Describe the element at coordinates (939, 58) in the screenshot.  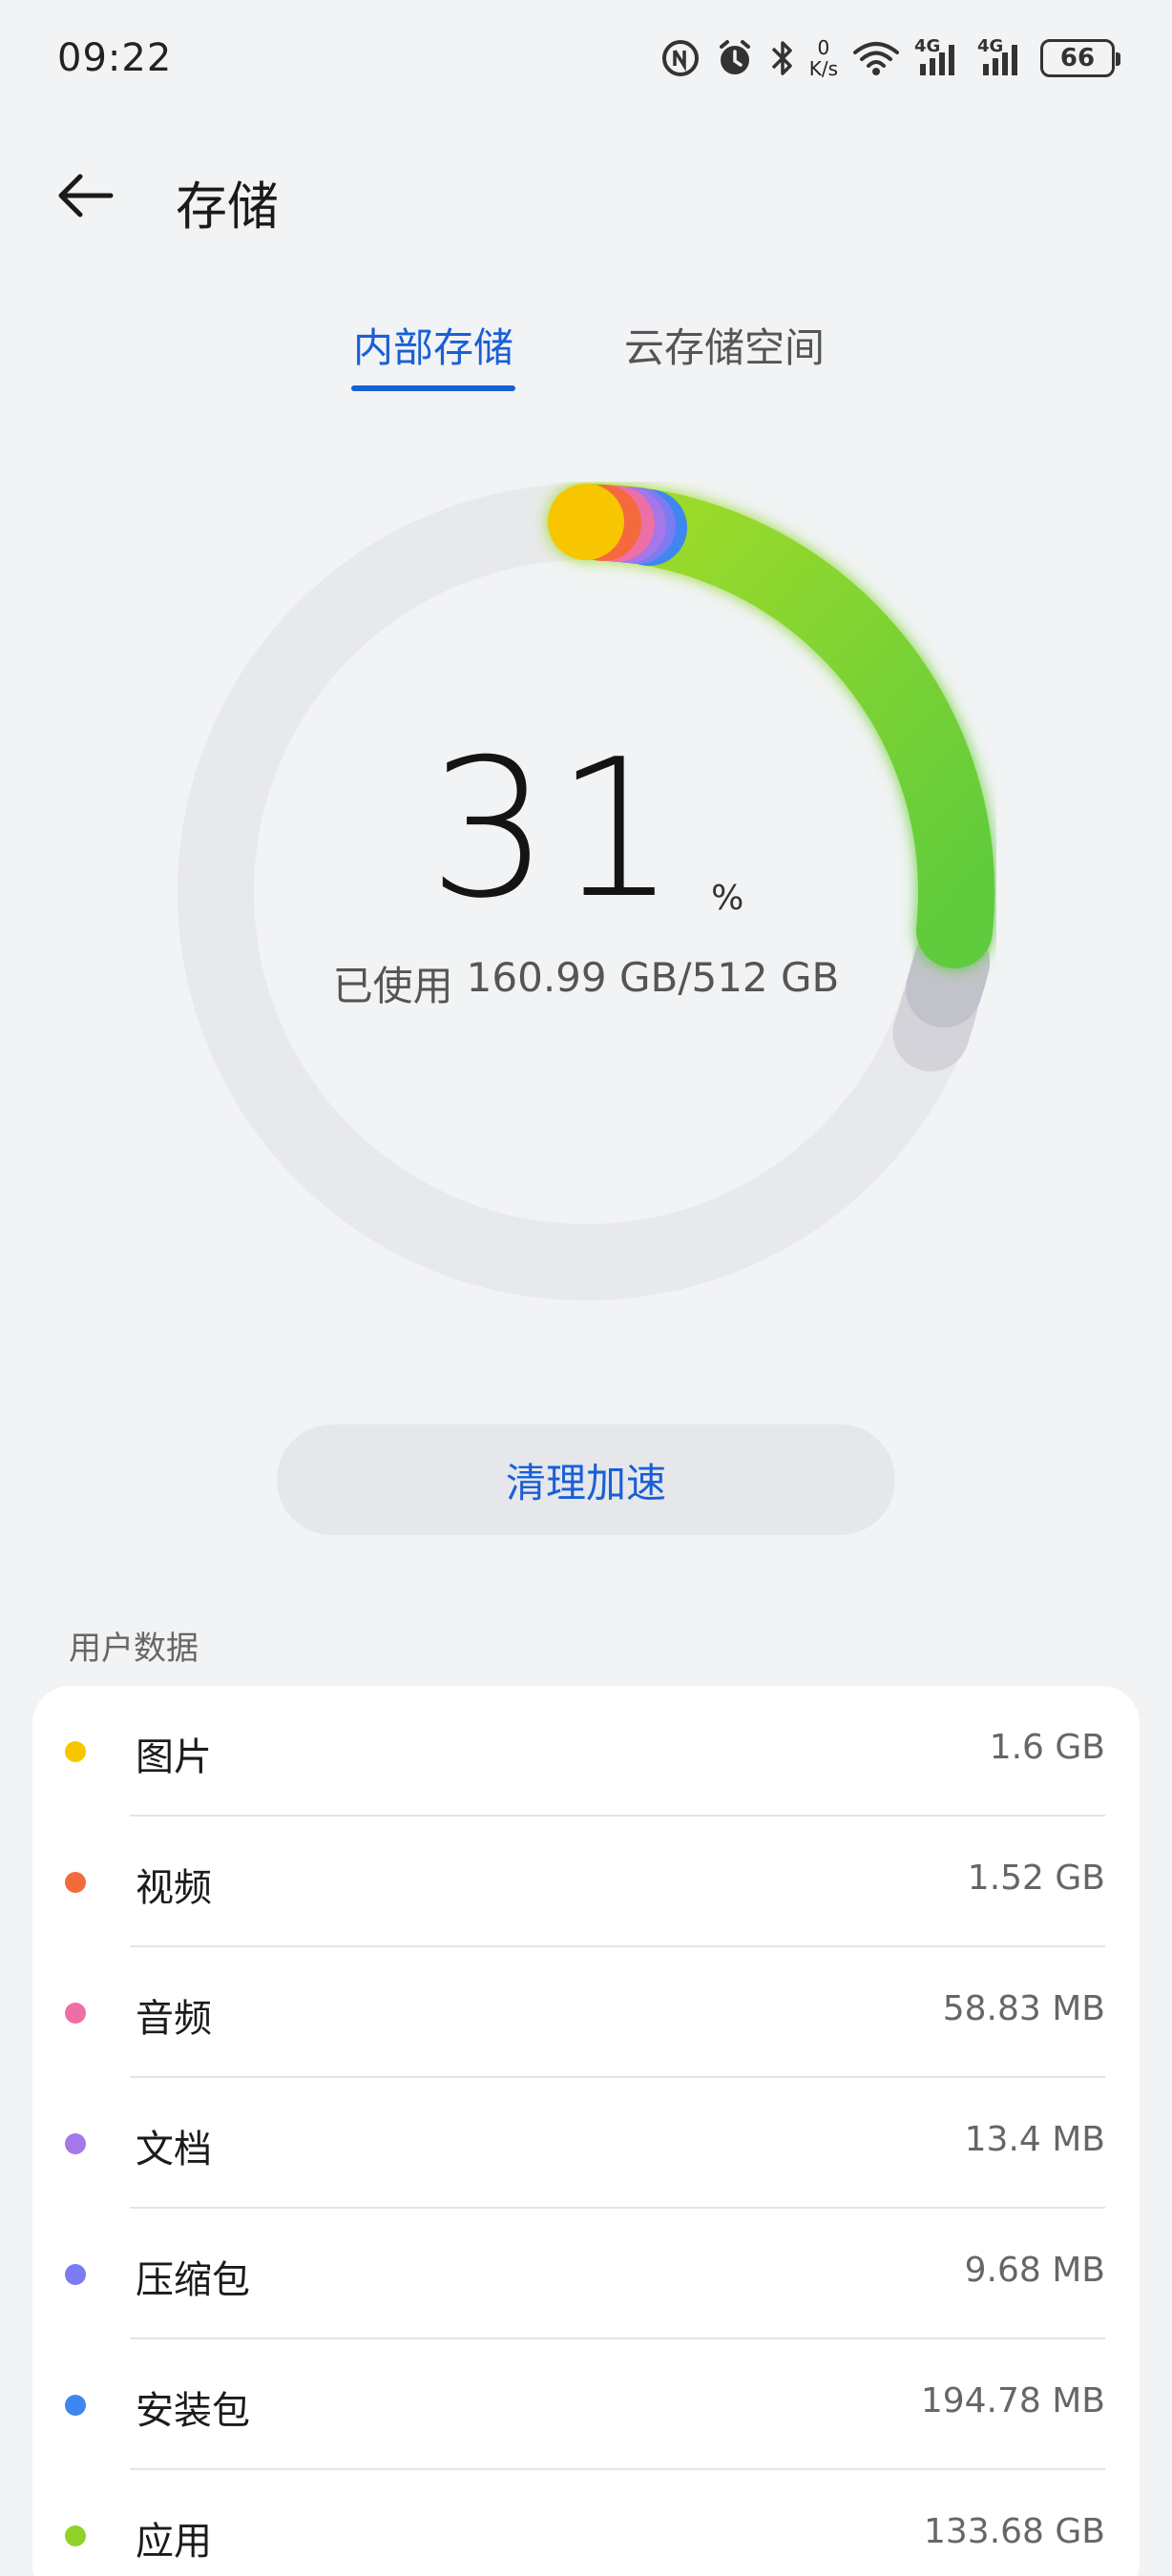
I see `signal-4g-icon: 4G` at that location.